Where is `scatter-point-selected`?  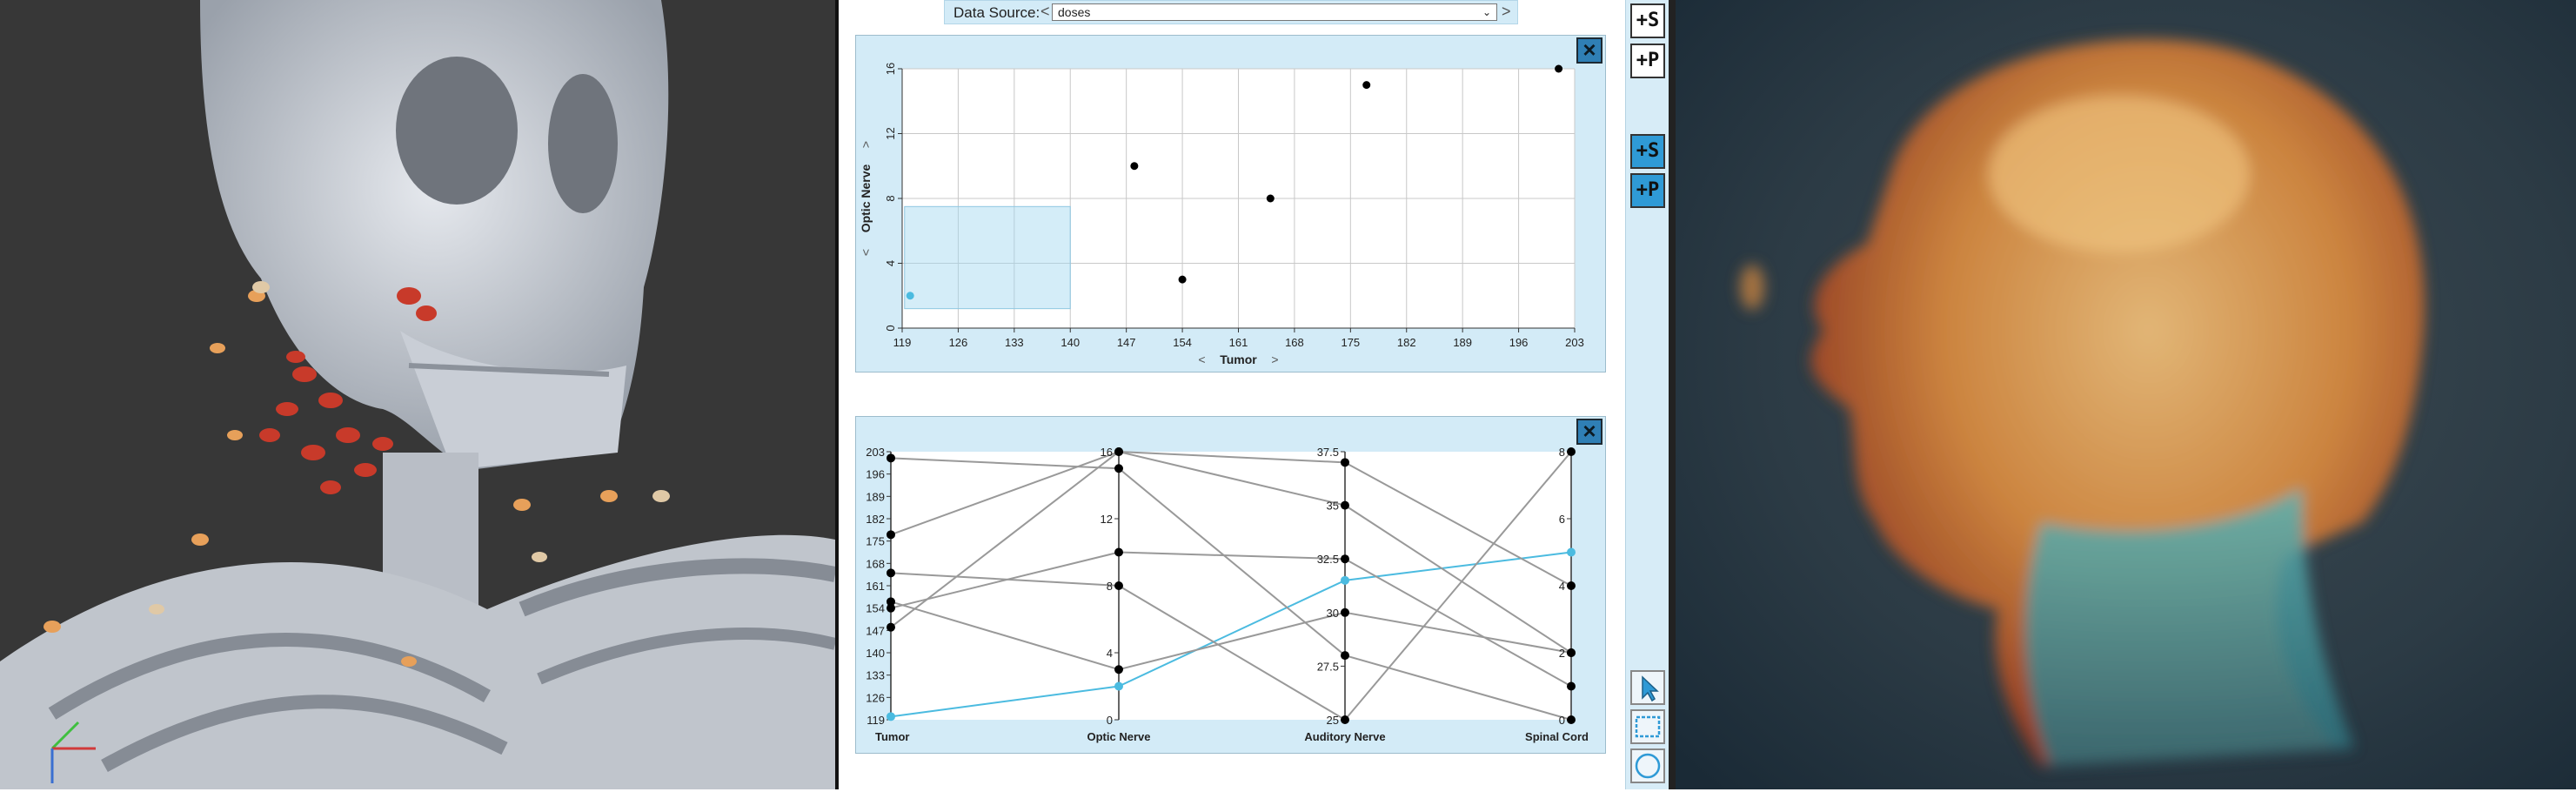 scatter-point-selected is located at coordinates (910, 296).